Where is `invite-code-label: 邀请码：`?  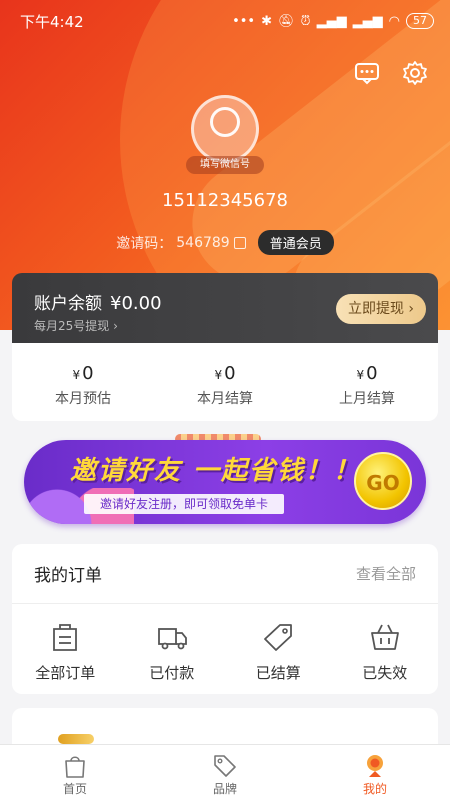
invite-code-label: 邀请码： is located at coordinates (144, 243).